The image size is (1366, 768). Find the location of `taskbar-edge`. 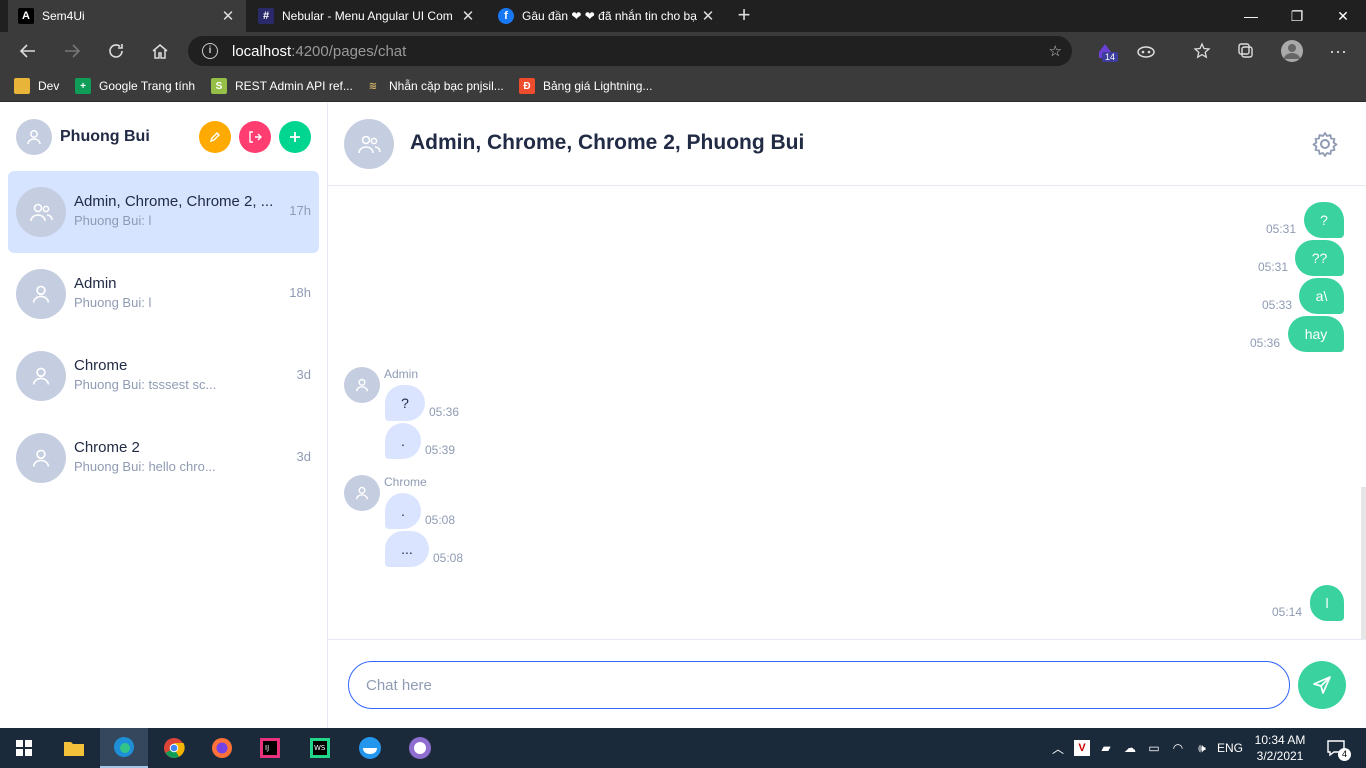

taskbar-edge is located at coordinates (124, 748).